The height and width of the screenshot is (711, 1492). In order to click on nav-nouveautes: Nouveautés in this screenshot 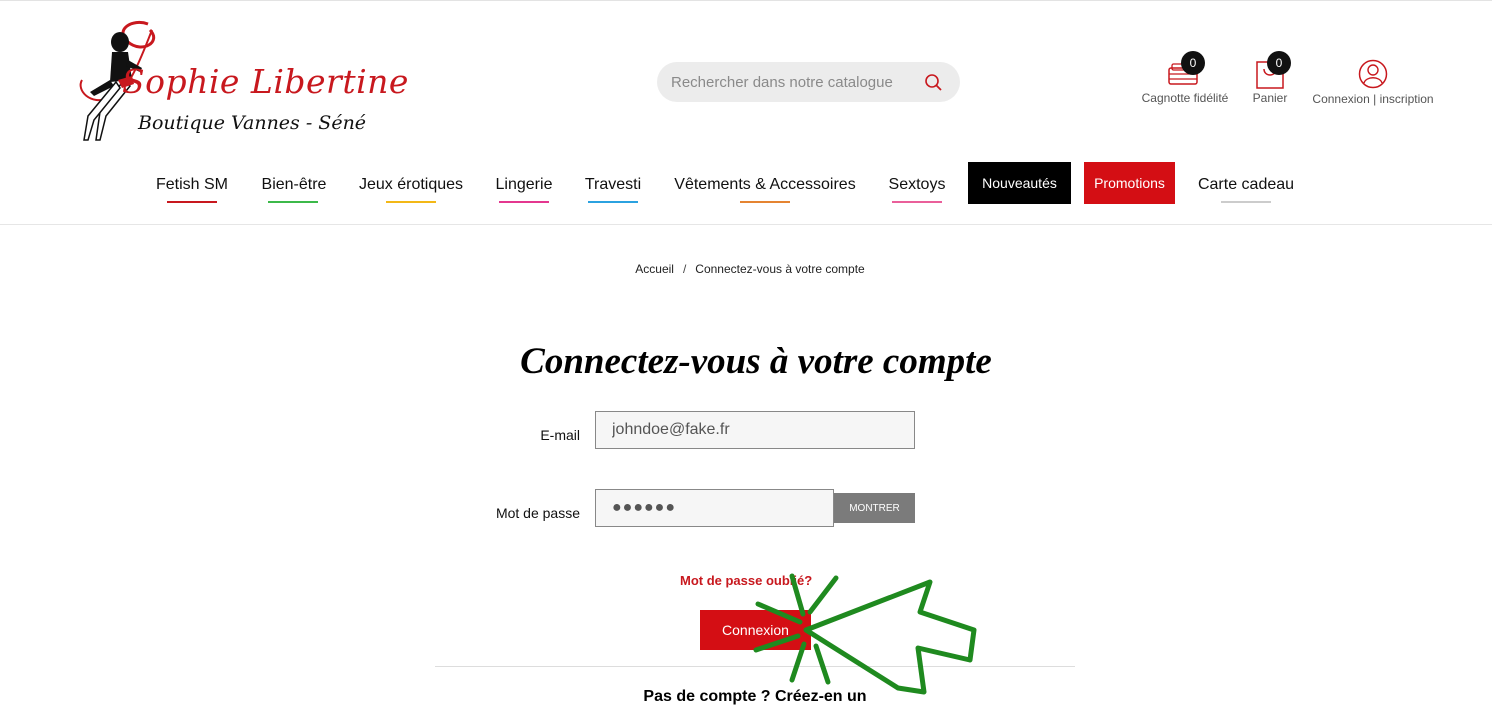, I will do `click(1019, 183)`.